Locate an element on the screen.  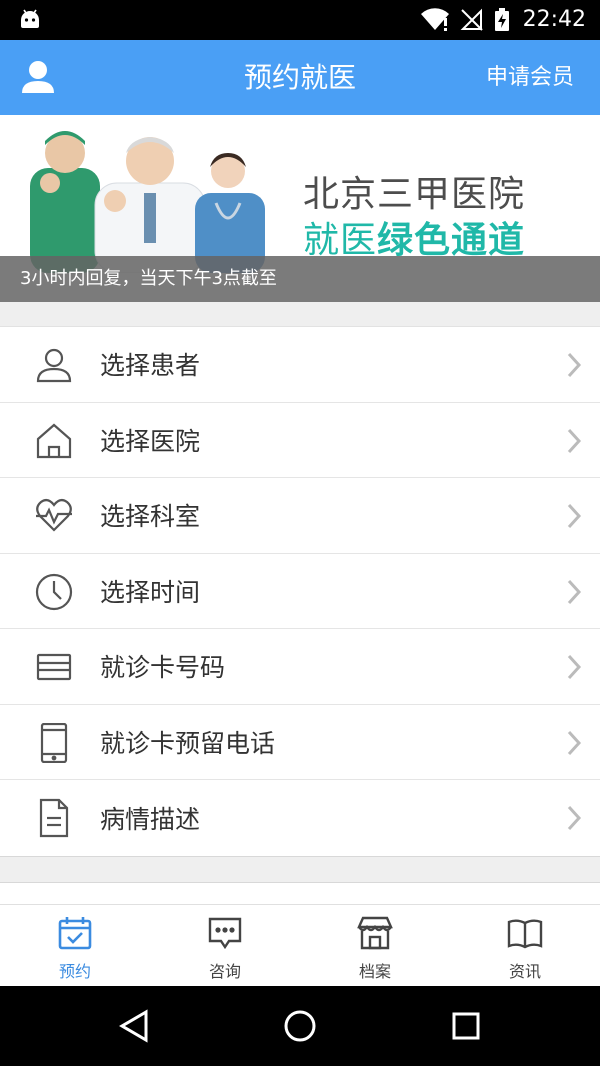
row-label: 病情描述 is located at coordinates (150, 819).